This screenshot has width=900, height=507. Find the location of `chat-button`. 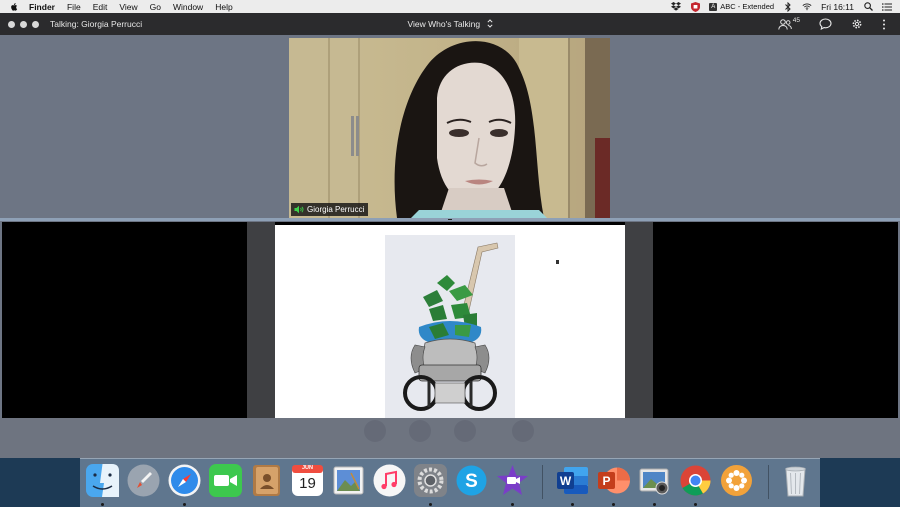

chat-button is located at coordinates (825, 24).